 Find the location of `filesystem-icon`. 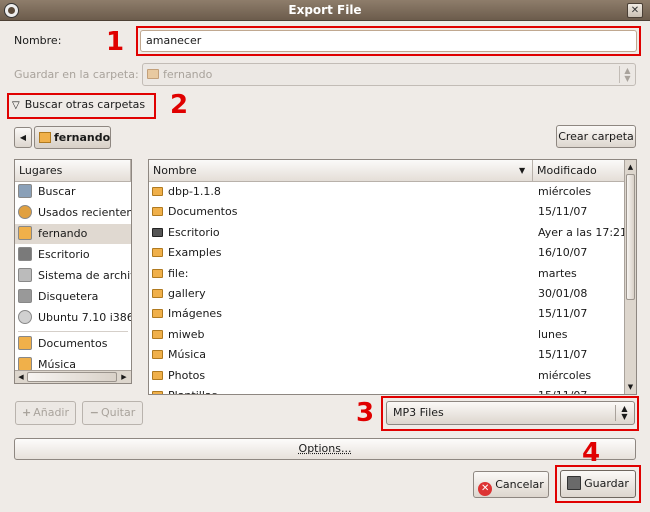

filesystem-icon is located at coordinates (25, 275).